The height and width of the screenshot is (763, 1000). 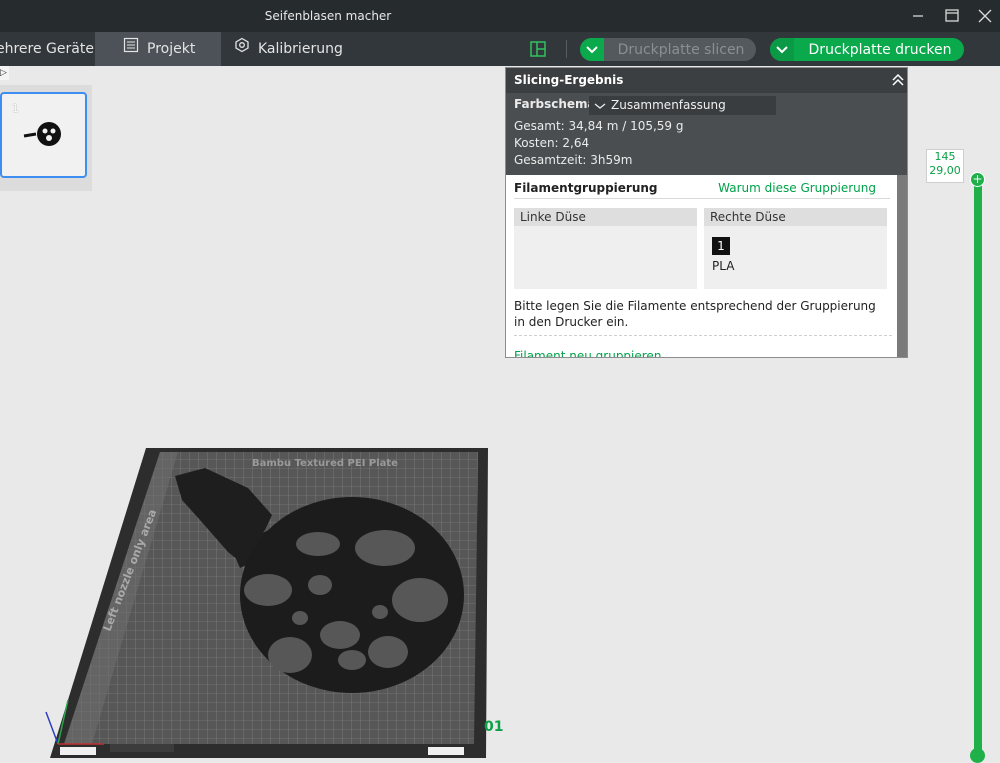 I want to click on slice-plate-button: Druckplatte slicen, so click(x=668, y=49).